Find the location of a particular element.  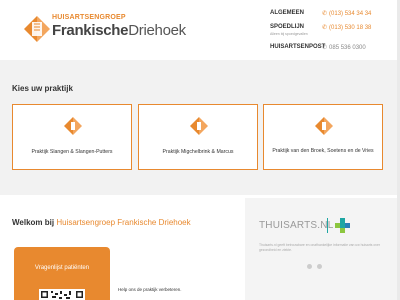

vragenlijst-button: Vragenlijst patiënten is located at coordinates (62, 273).